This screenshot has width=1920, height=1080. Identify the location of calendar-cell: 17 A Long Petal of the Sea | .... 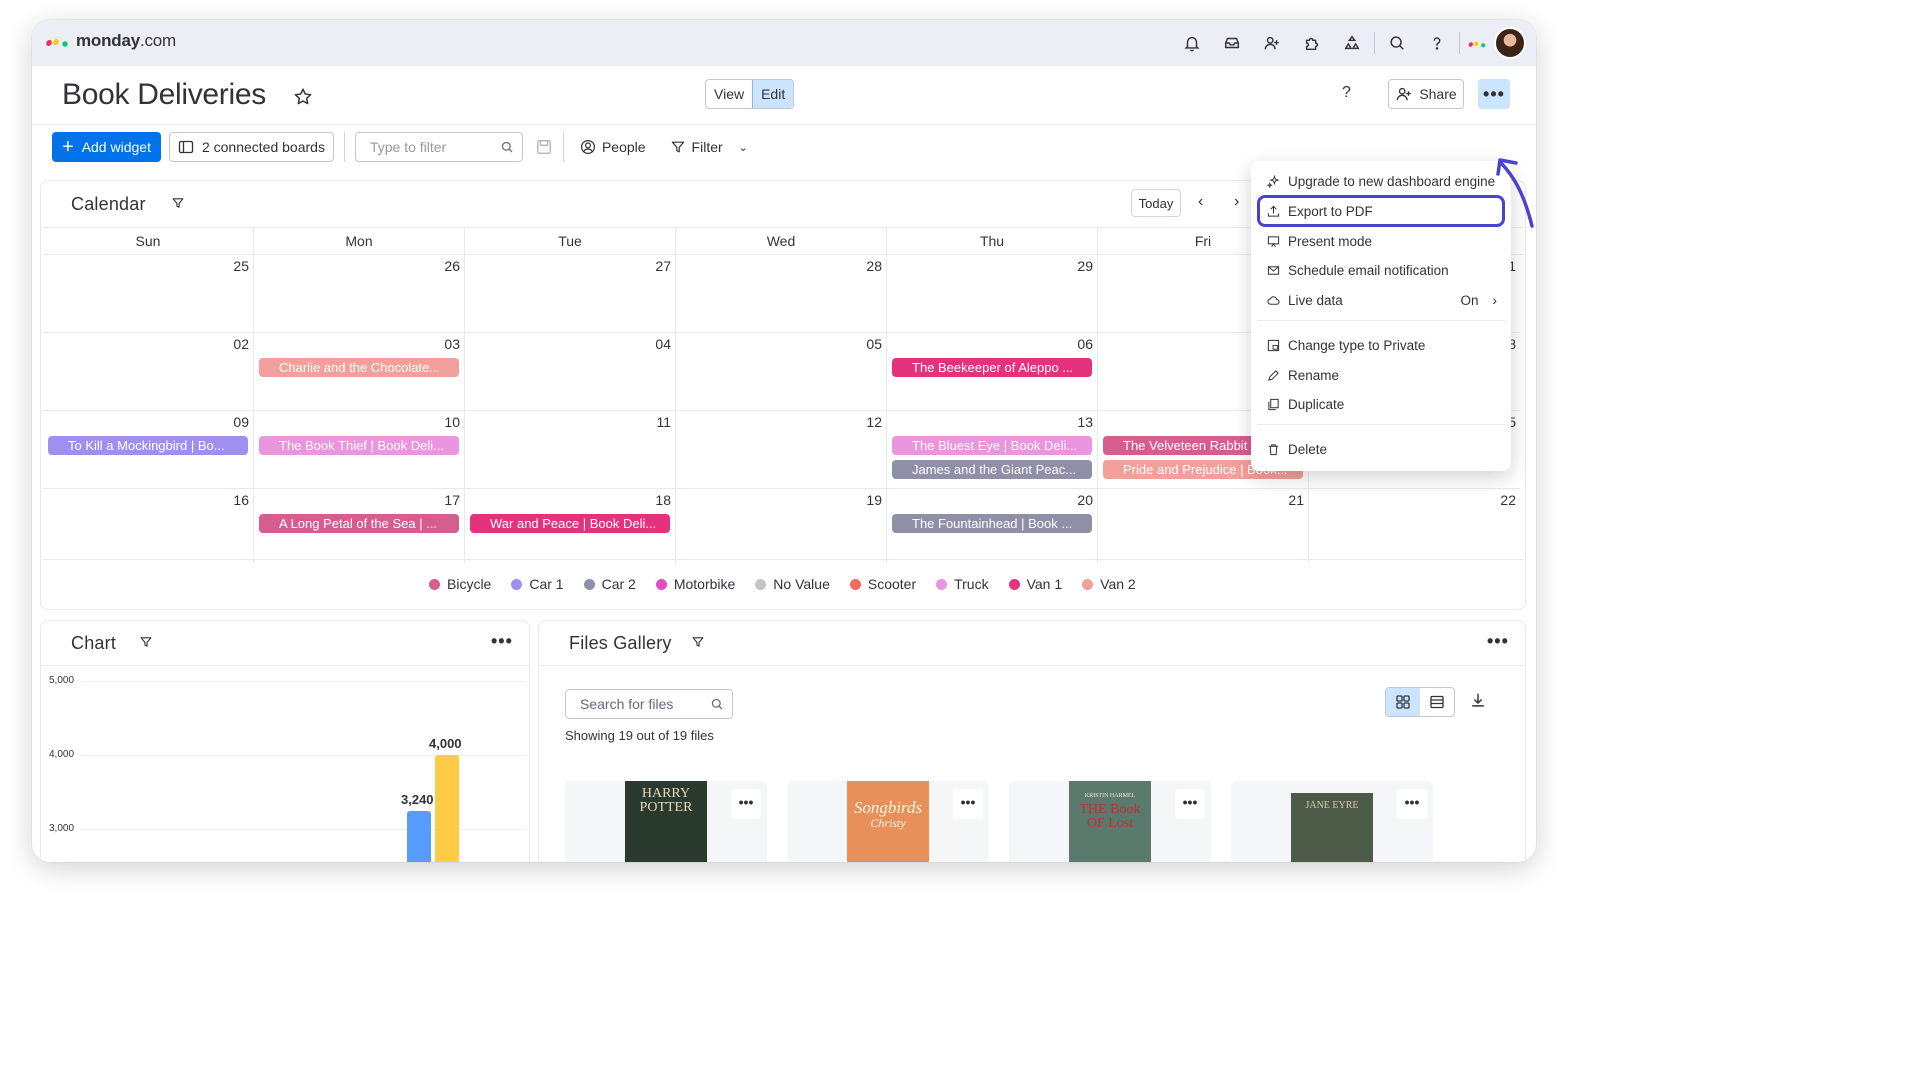
(359, 526).